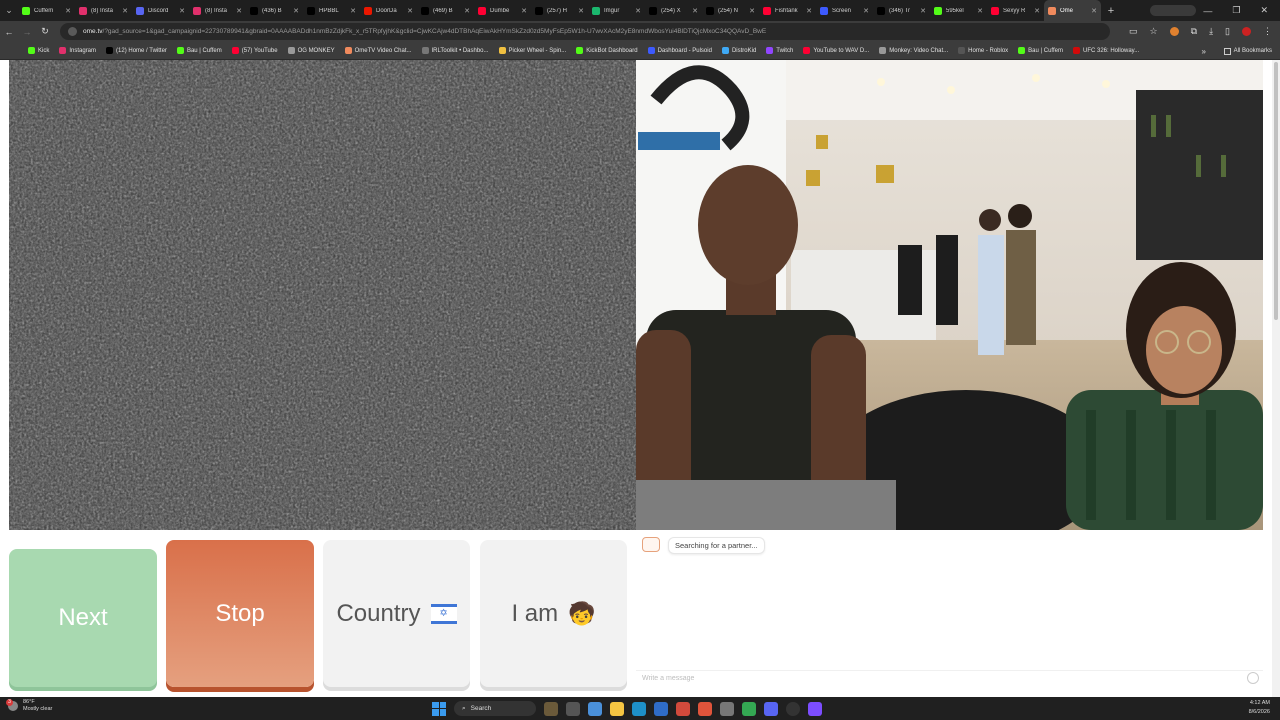 This screenshot has width=1280, height=720. I want to click on app-grid-icon, so click(815, 708).